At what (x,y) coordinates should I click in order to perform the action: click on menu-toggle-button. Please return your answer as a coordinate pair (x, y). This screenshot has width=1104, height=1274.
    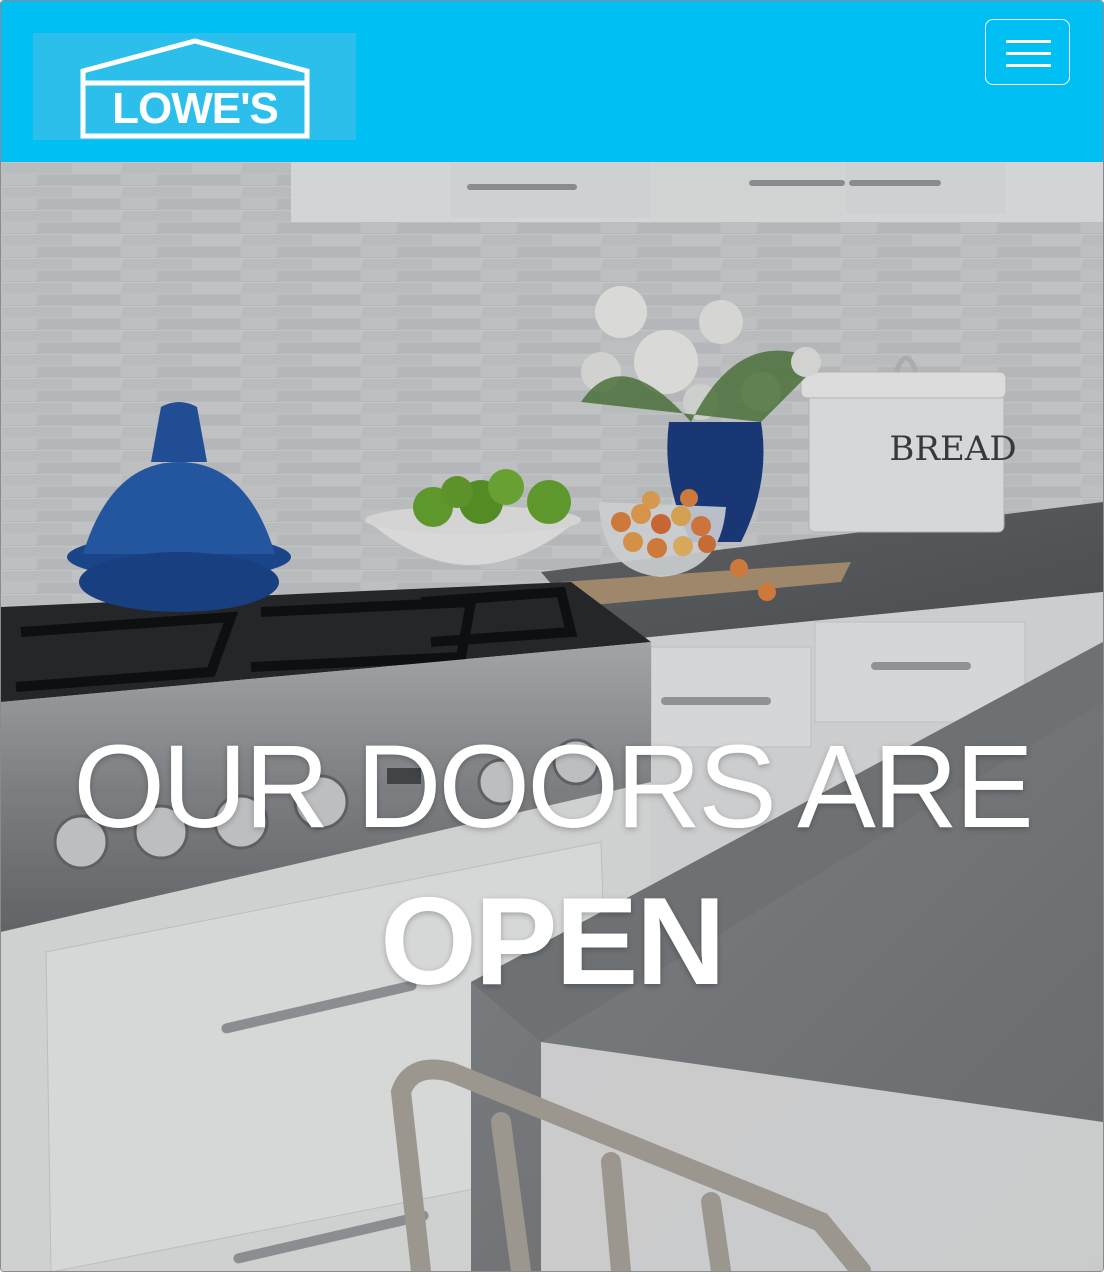
    Looking at the image, I should click on (1027, 52).